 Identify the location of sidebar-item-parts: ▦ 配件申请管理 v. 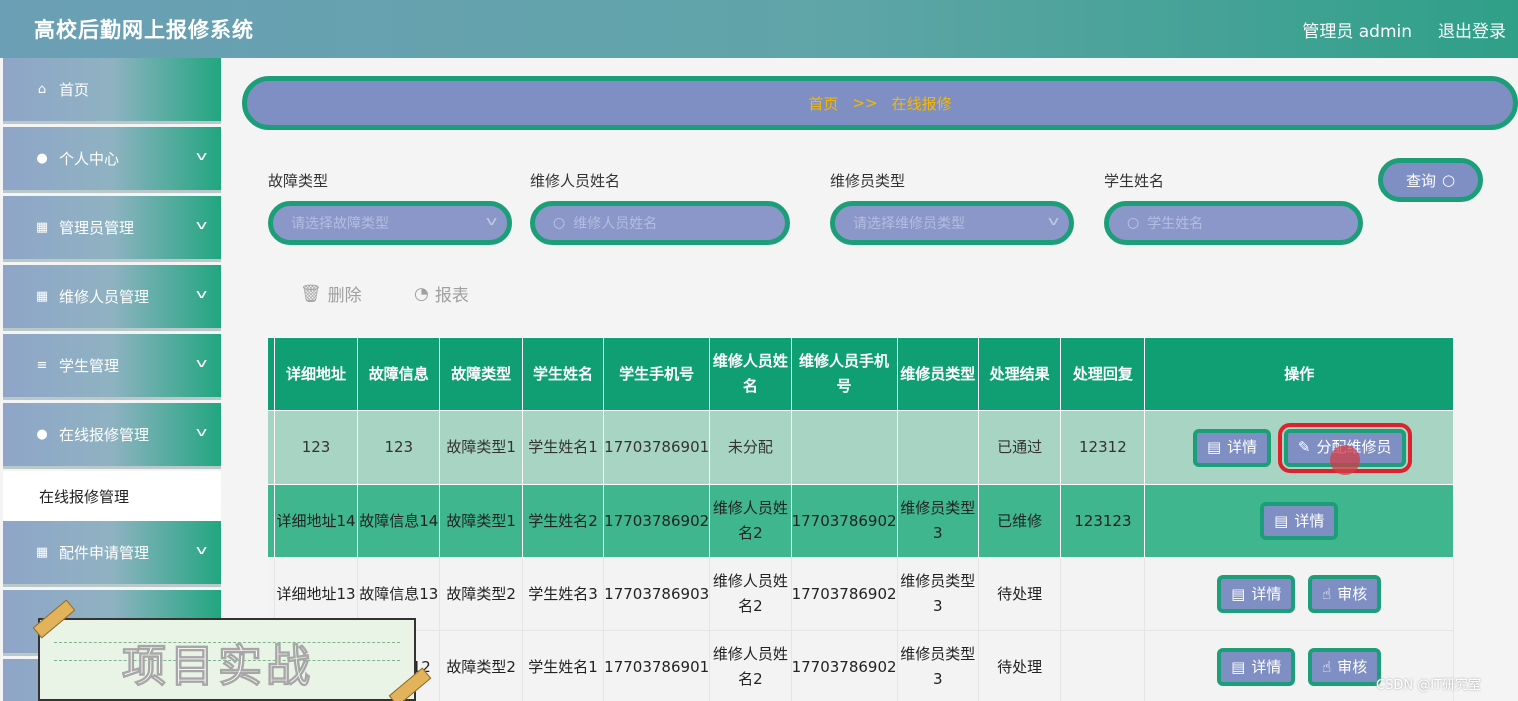
(112, 554).